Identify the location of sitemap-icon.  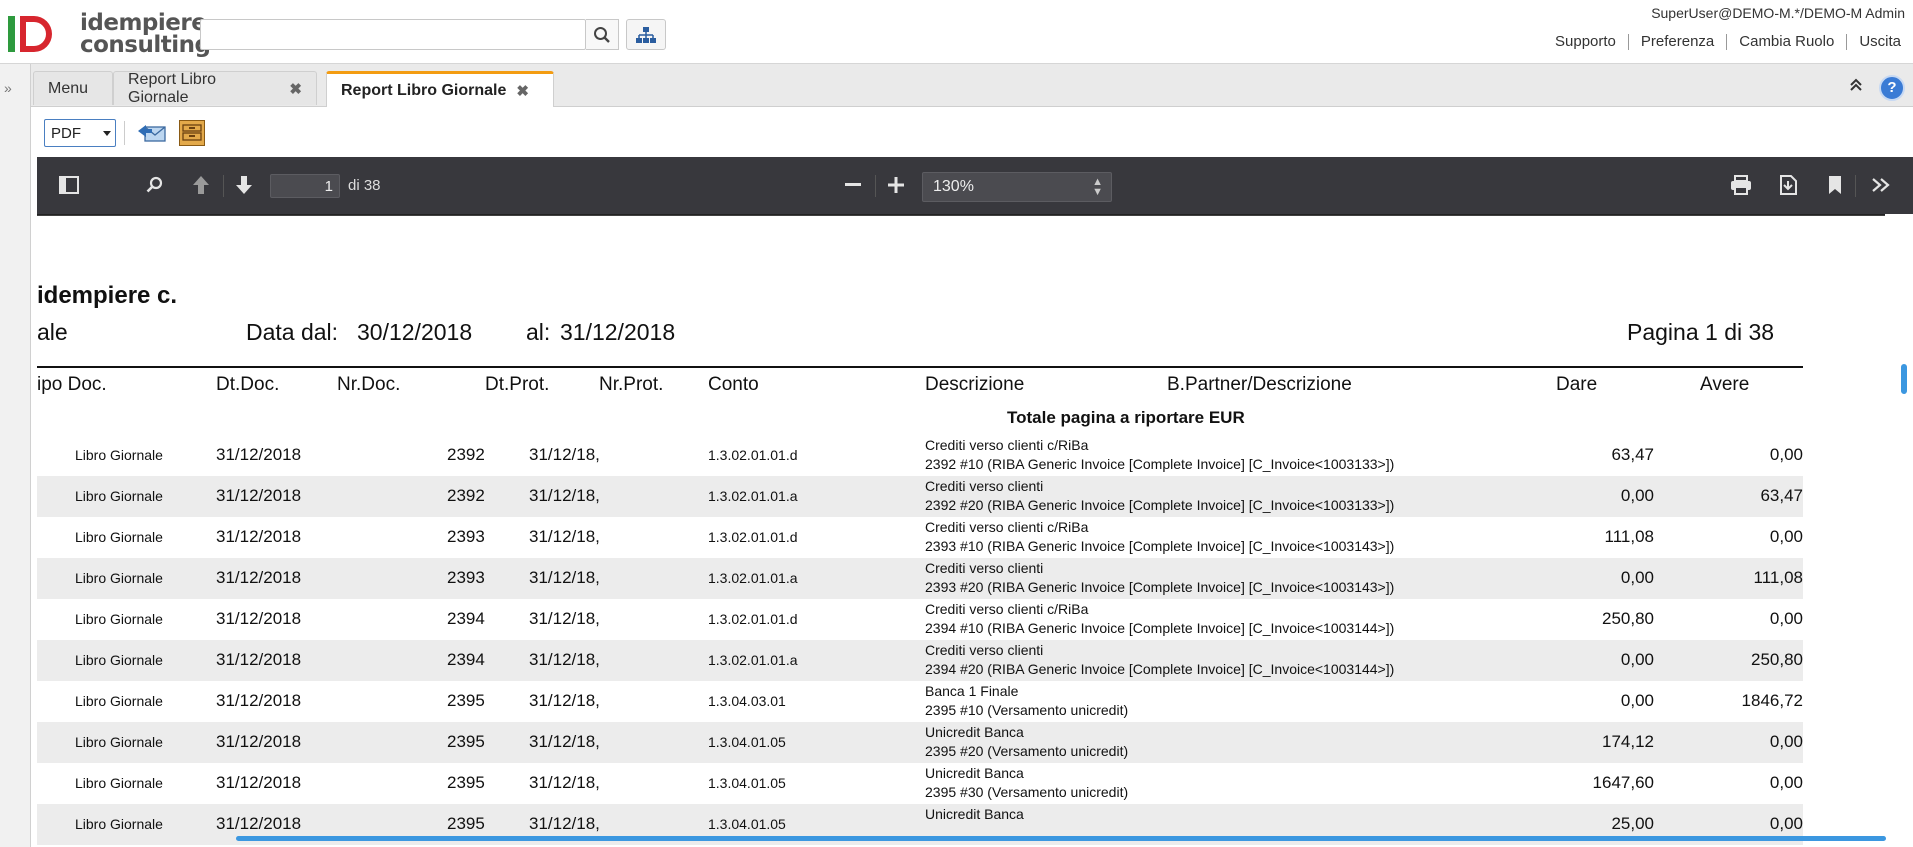
(646, 34).